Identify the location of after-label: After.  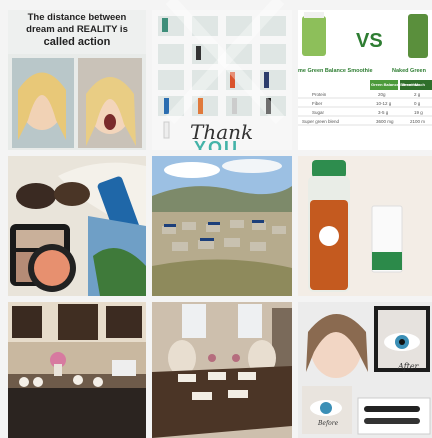
(408, 366).